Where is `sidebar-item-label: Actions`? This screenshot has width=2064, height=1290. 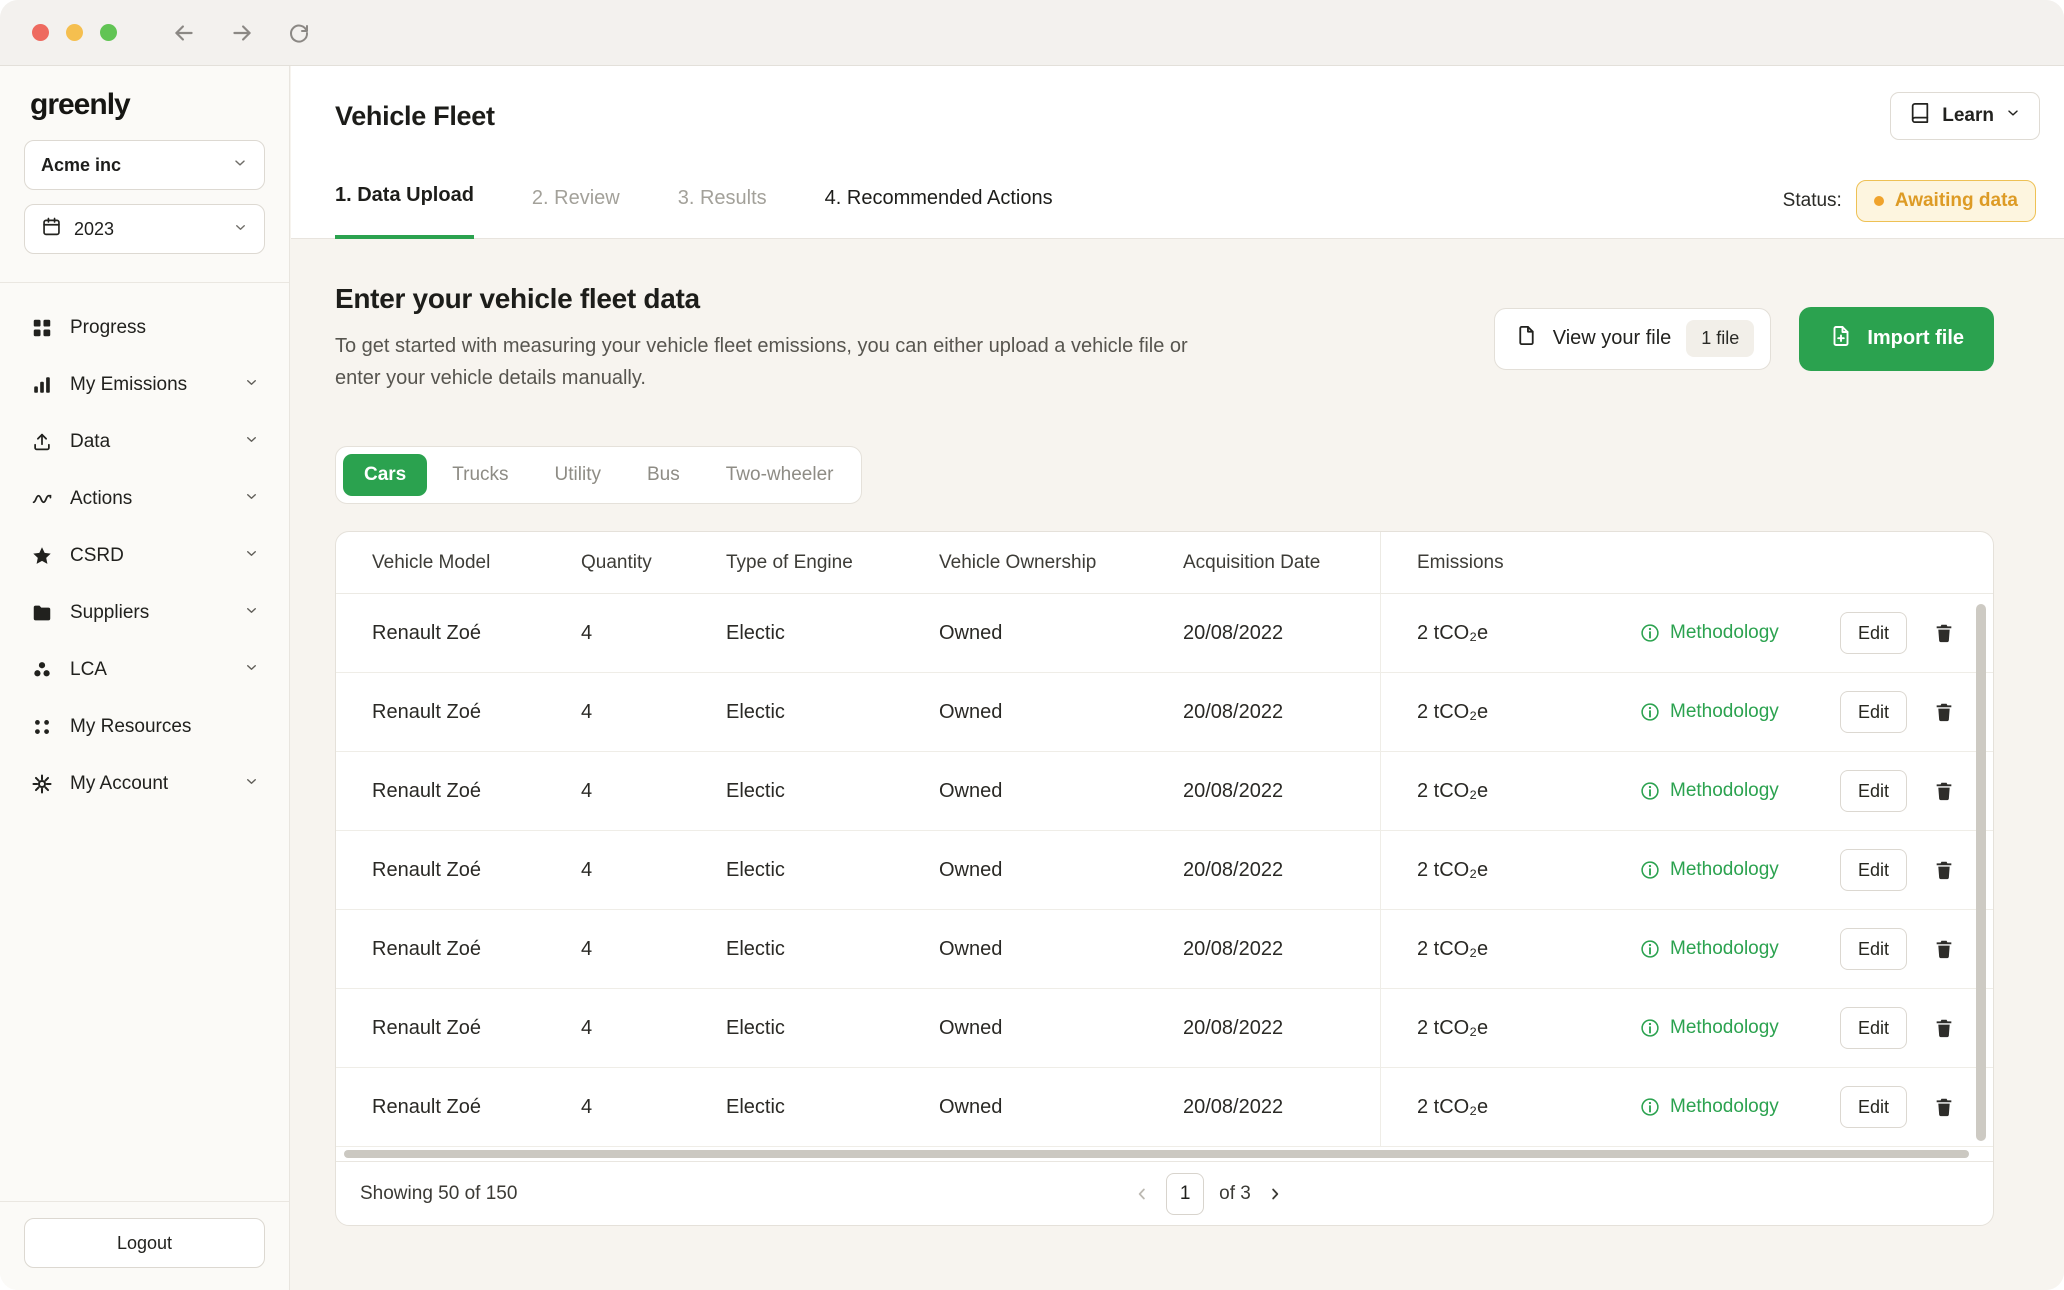
sidebar-item-label: Actions is located at coordinates (101, 498).